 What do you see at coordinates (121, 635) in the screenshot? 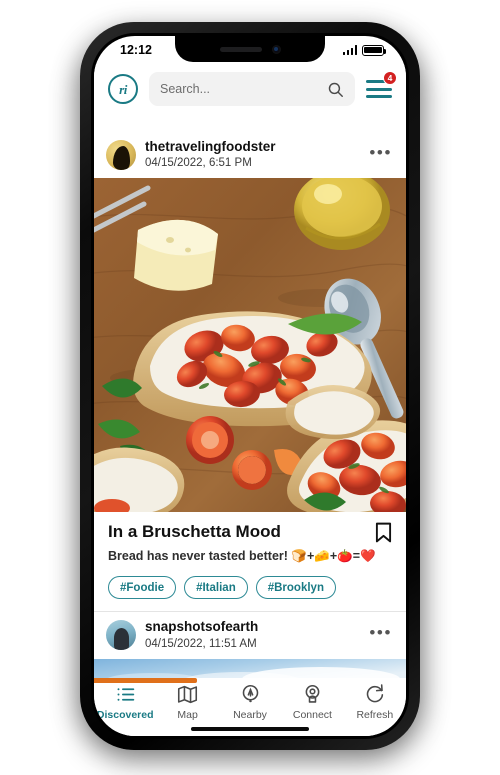
I see `avatar-snapshotsofearth` at bounding box center [121, 635].